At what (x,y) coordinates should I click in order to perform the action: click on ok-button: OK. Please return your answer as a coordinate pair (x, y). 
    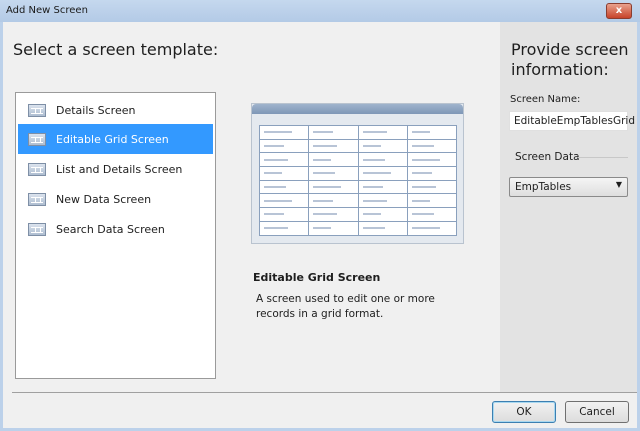
    Looking at the image, I should click on (524, 412).